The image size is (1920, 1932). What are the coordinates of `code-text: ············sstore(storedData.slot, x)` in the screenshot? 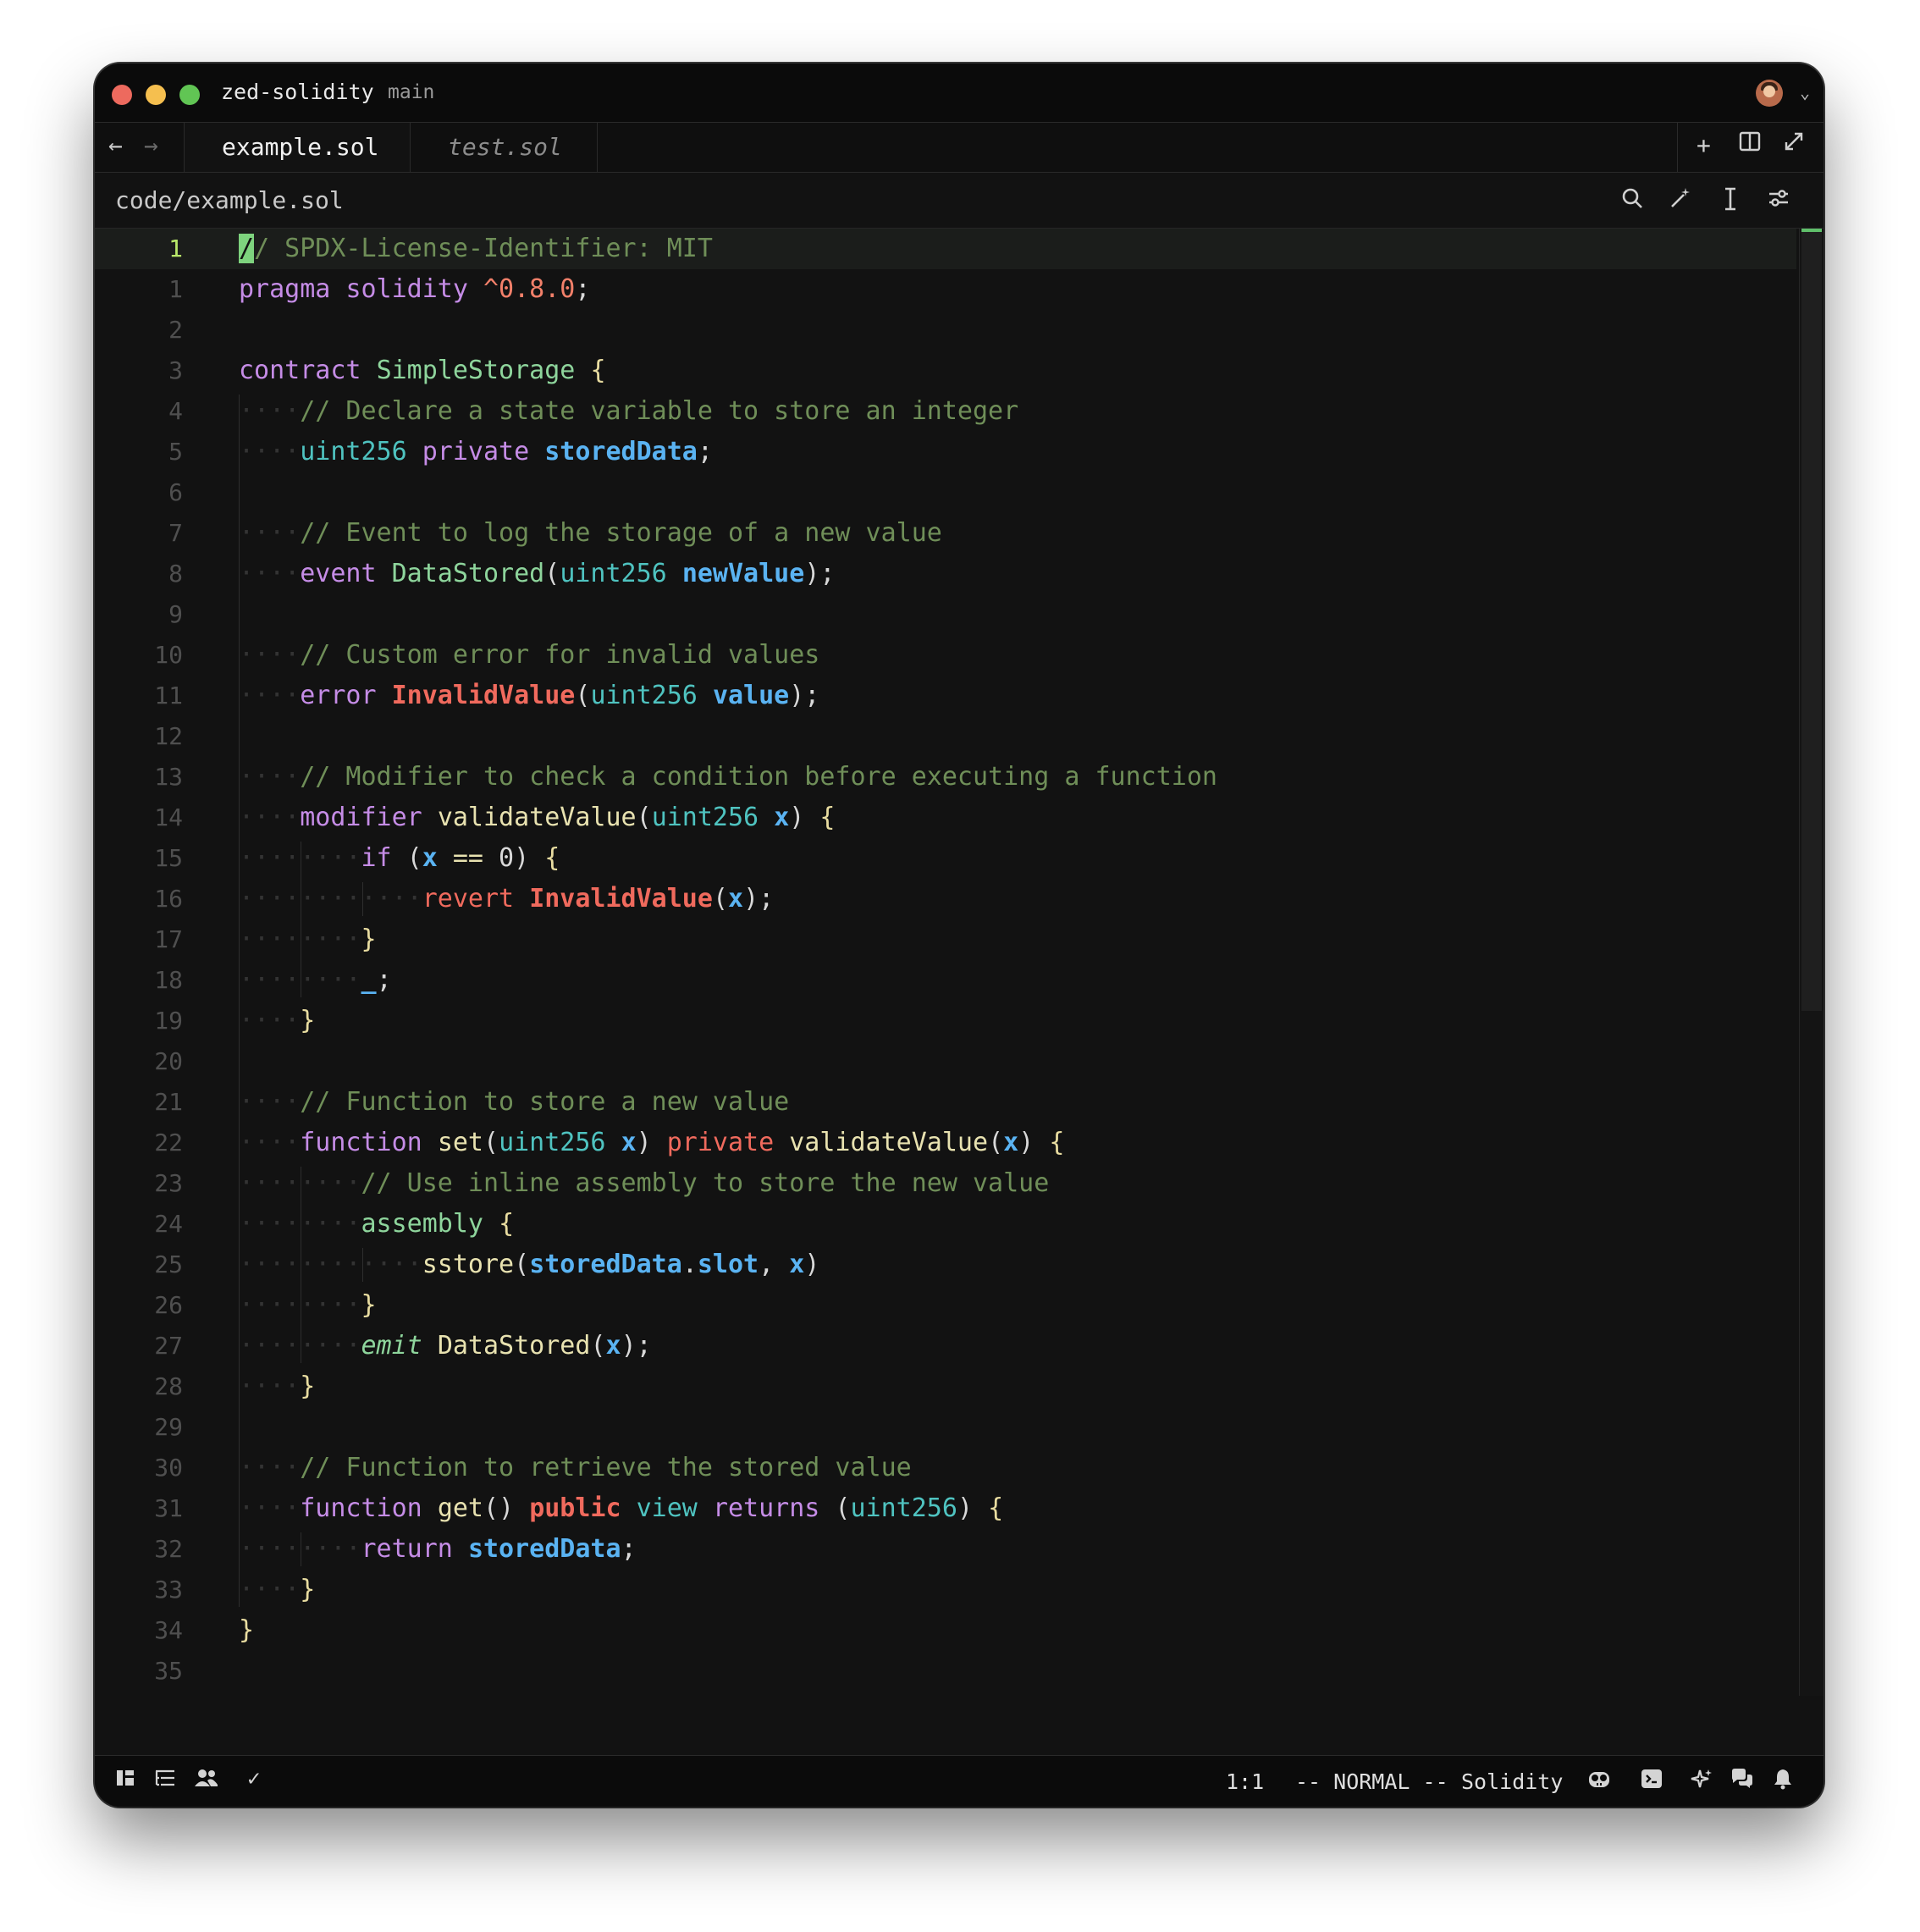 It's located at (529, 1265).